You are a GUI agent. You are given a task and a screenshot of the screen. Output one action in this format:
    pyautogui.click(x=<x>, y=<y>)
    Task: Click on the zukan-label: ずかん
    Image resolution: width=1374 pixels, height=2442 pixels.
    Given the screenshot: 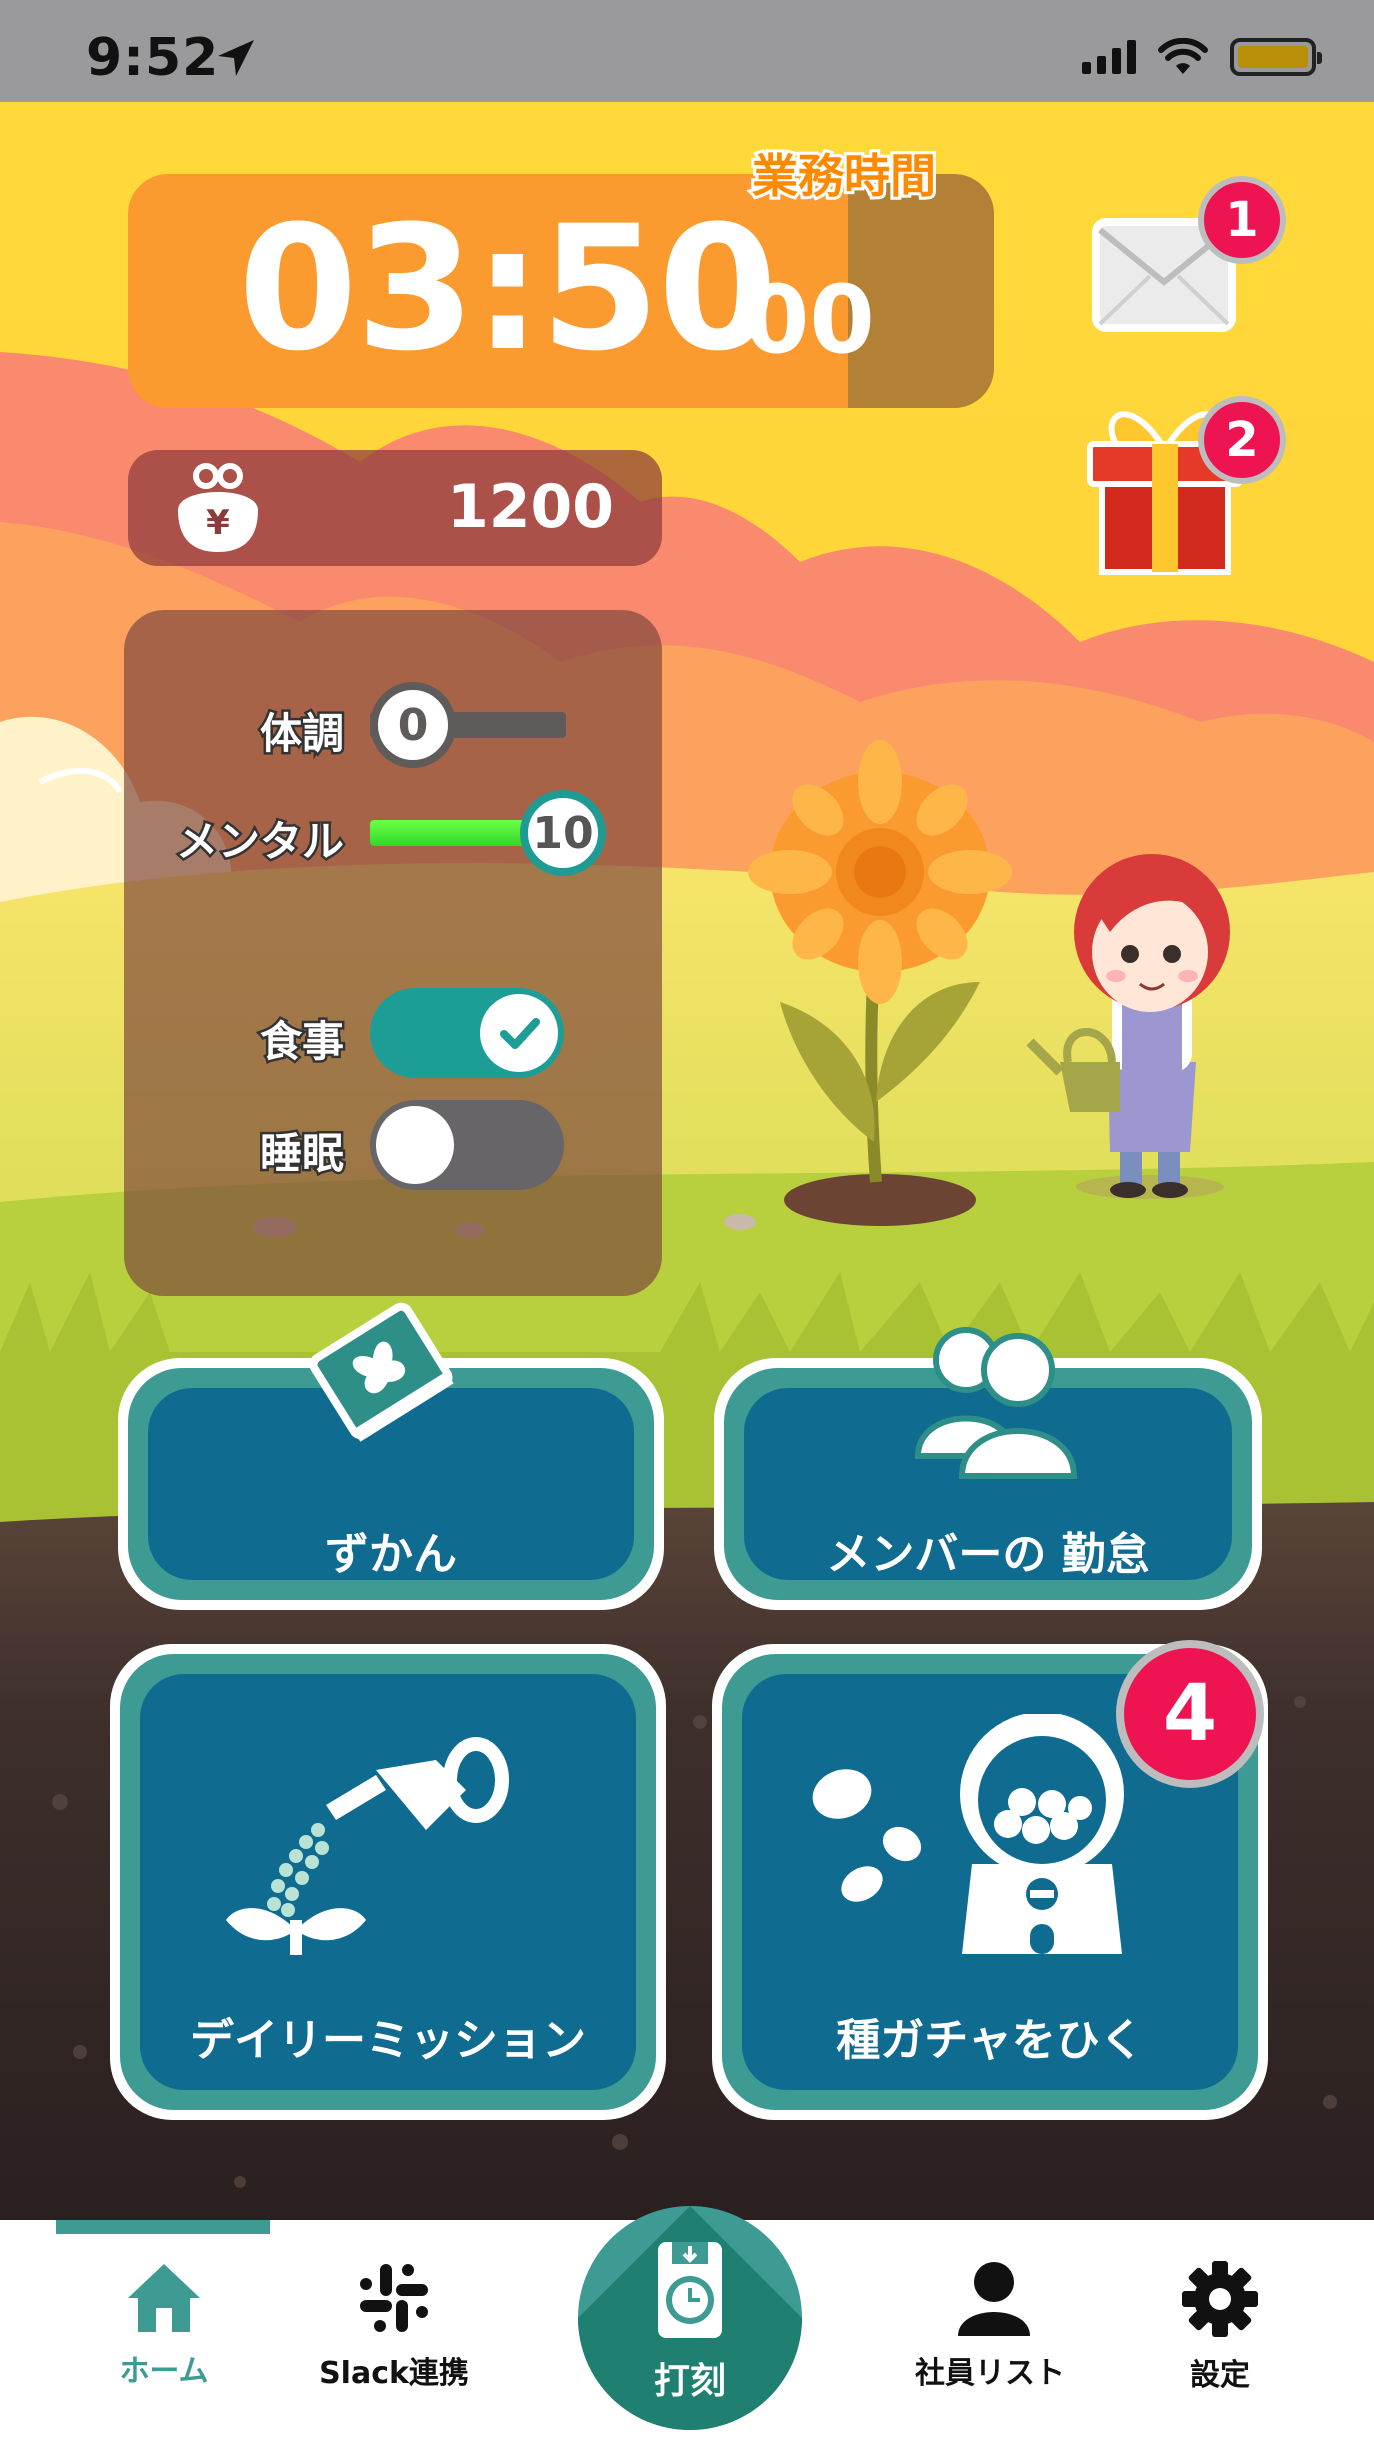 What is the action you would take?
    pyautogui.click(x=391, y=1554)
    